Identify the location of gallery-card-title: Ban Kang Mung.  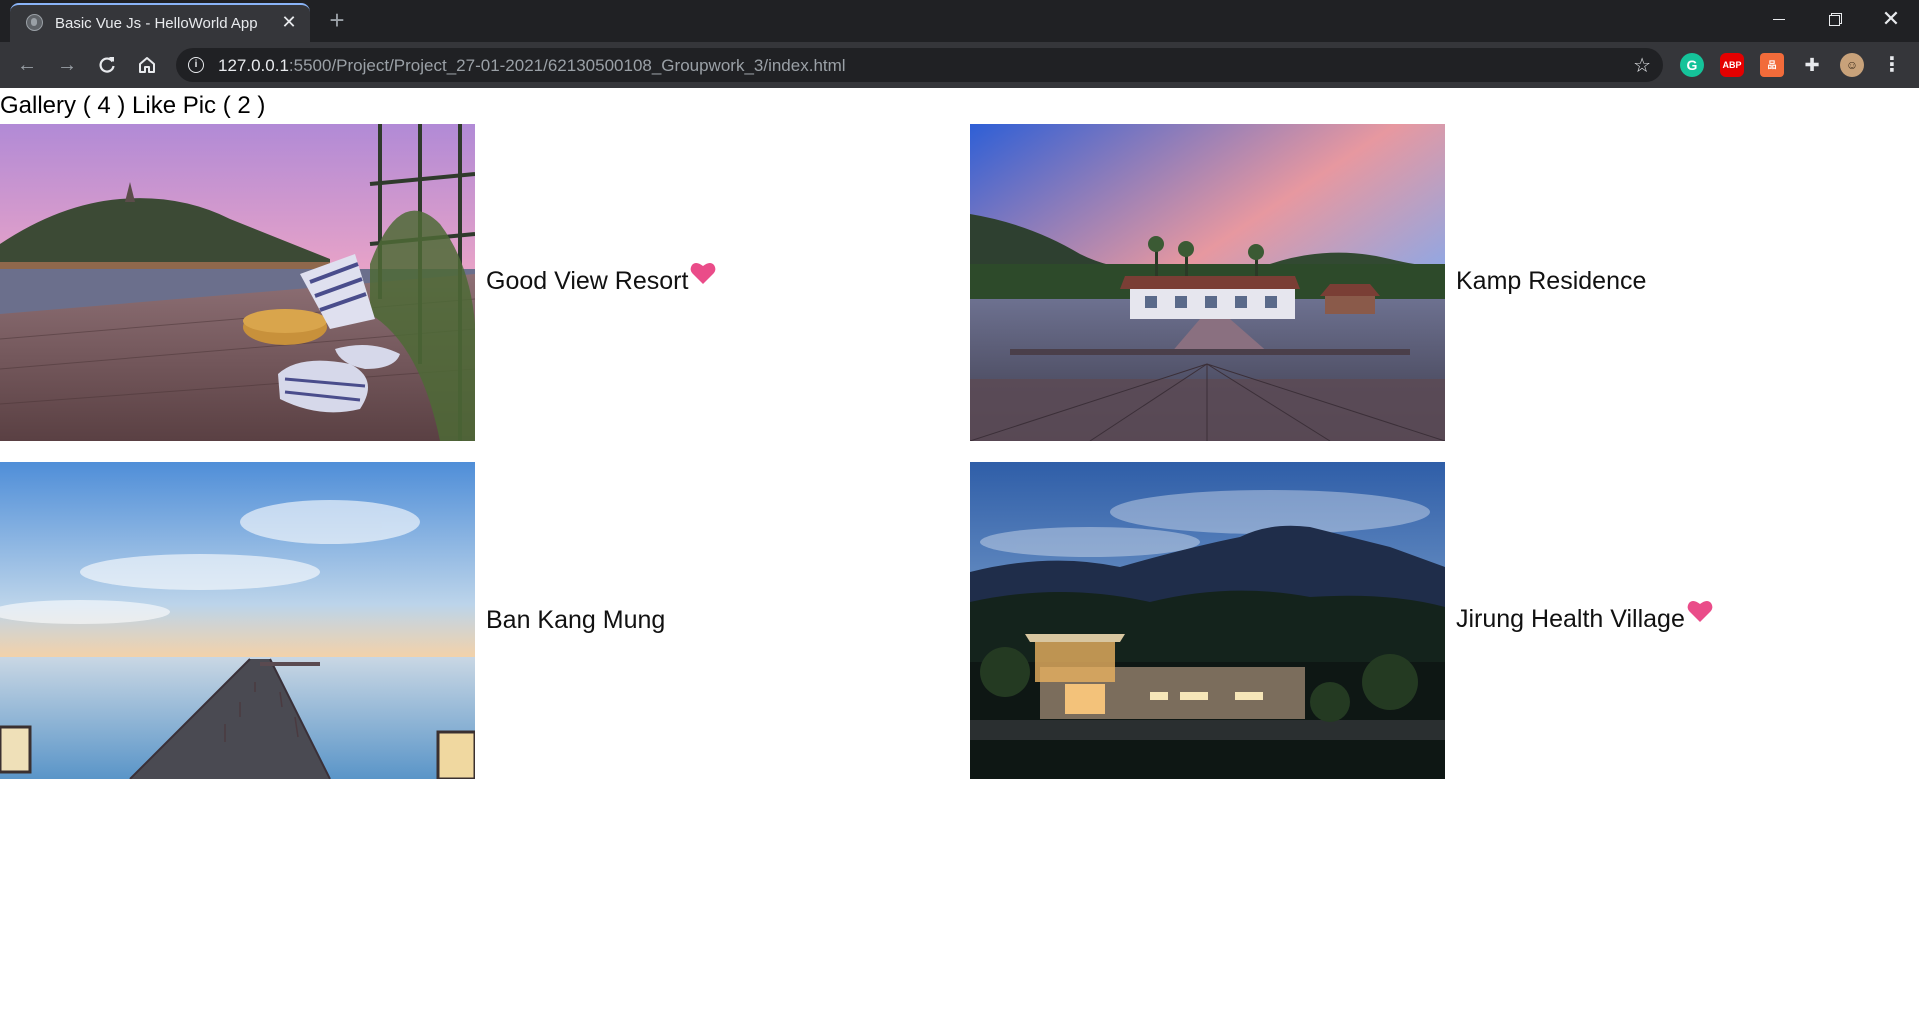
(575, 620).